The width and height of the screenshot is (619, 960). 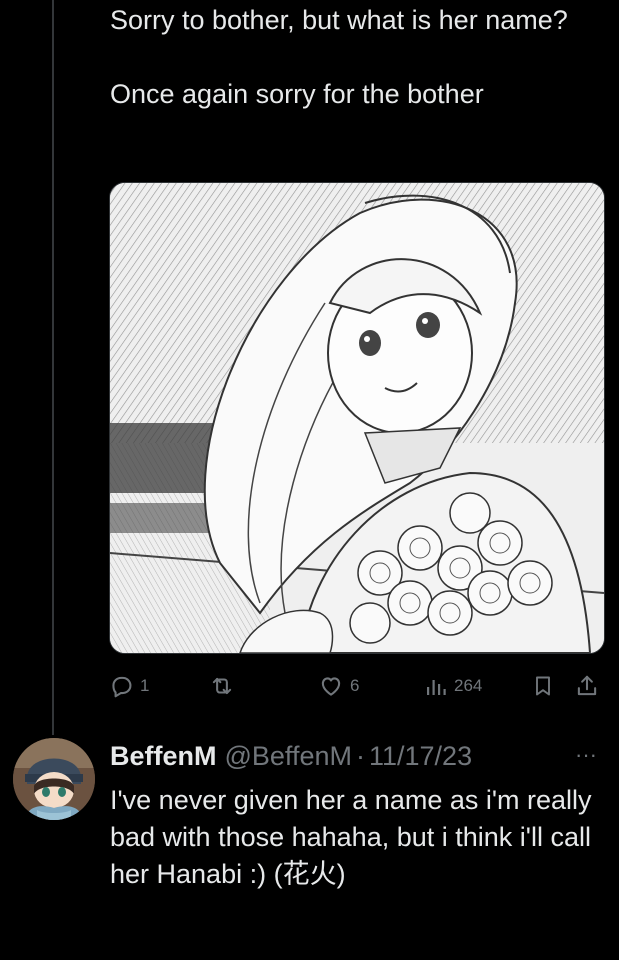 I want to click on bookmark-icon, so click(x=543, y=686).